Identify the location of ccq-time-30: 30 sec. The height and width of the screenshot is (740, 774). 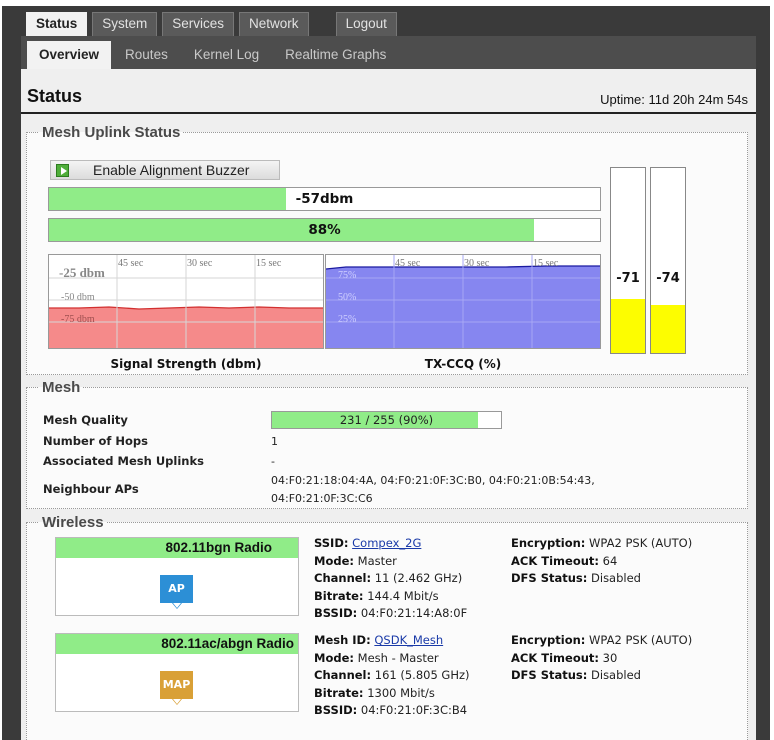
(477, 263).